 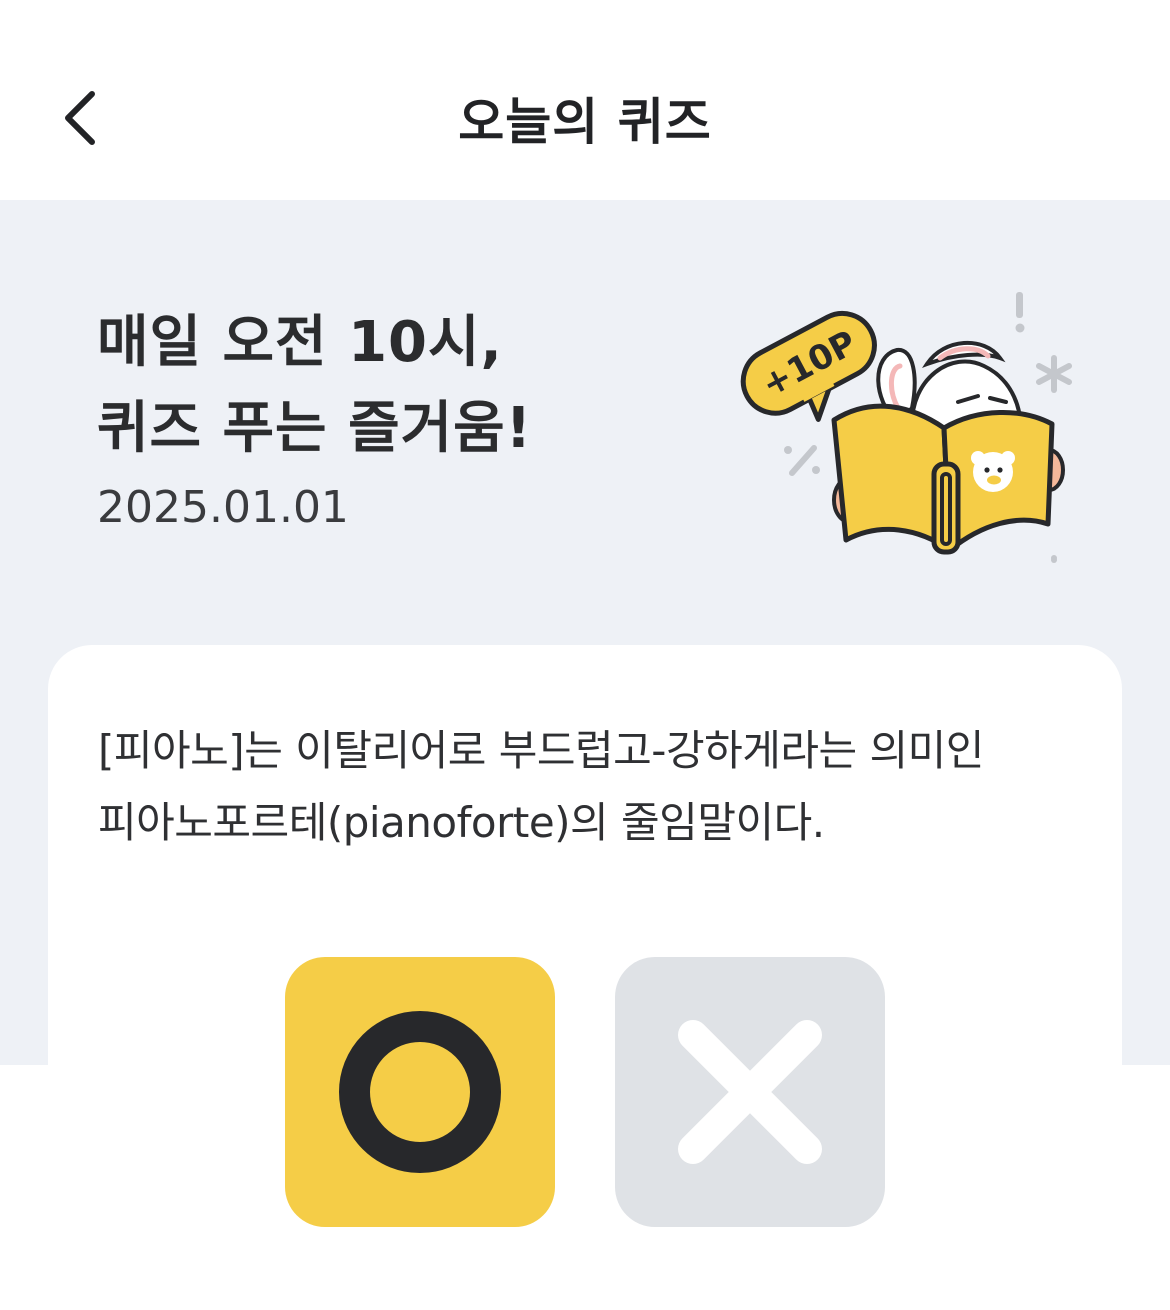 What do you see at coordinates (315, 428) in the screenshot?
I see `hero-heading-line2: 퀴즈 푸는 즐거움!` at bounding box center [315, 428].